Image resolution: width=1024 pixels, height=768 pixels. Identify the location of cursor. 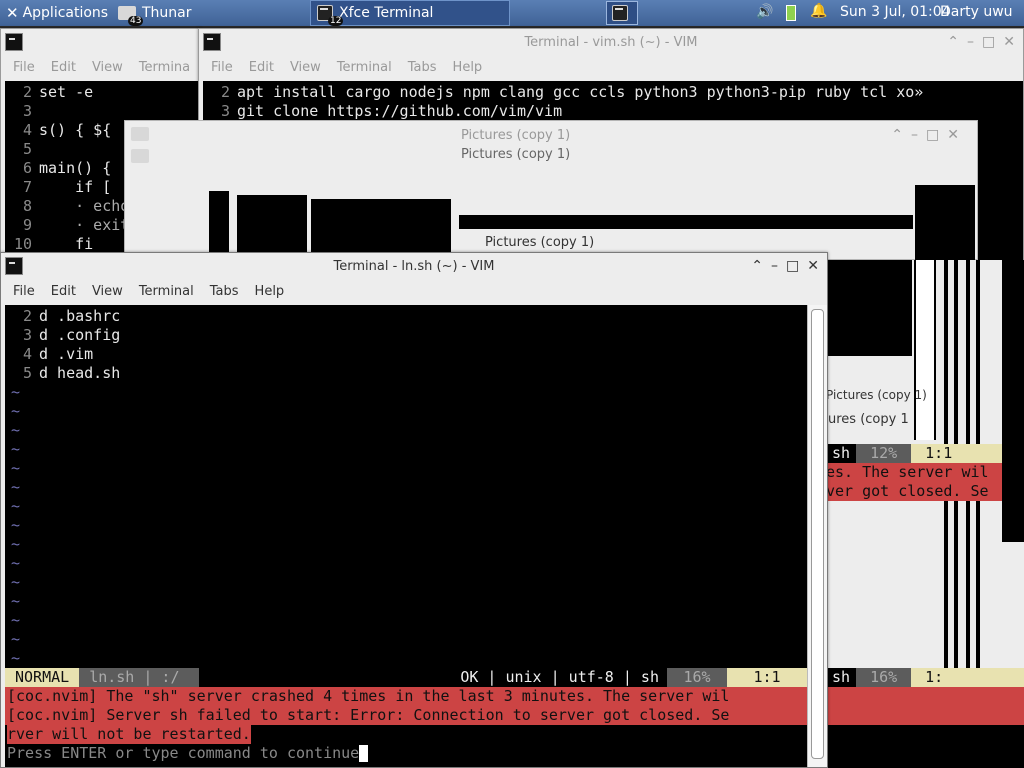
(364, 753).